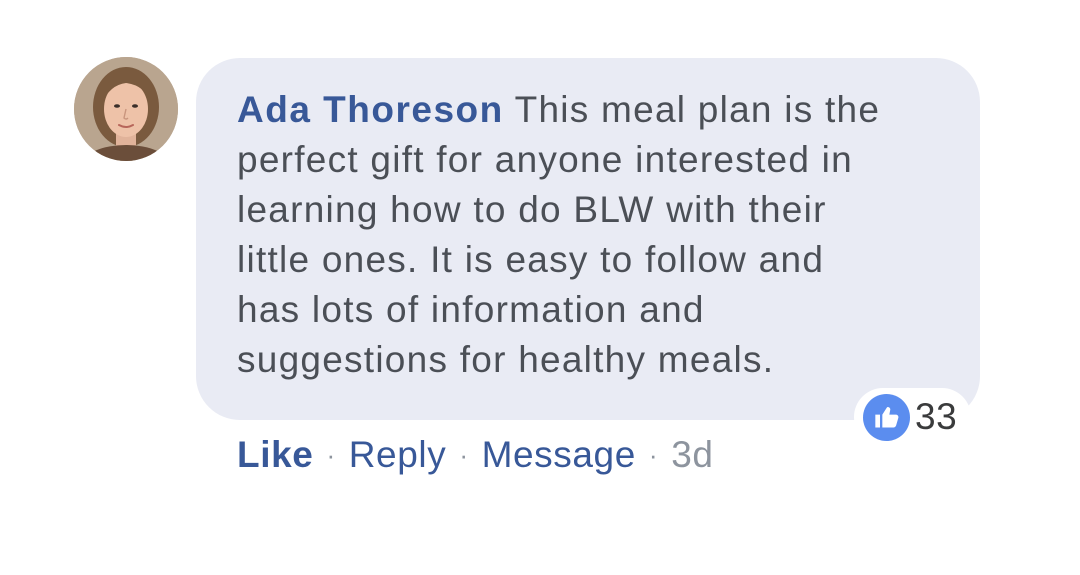  I want to click on comment-actions: Like · Reply · Message · 3d, so click(475, 455).